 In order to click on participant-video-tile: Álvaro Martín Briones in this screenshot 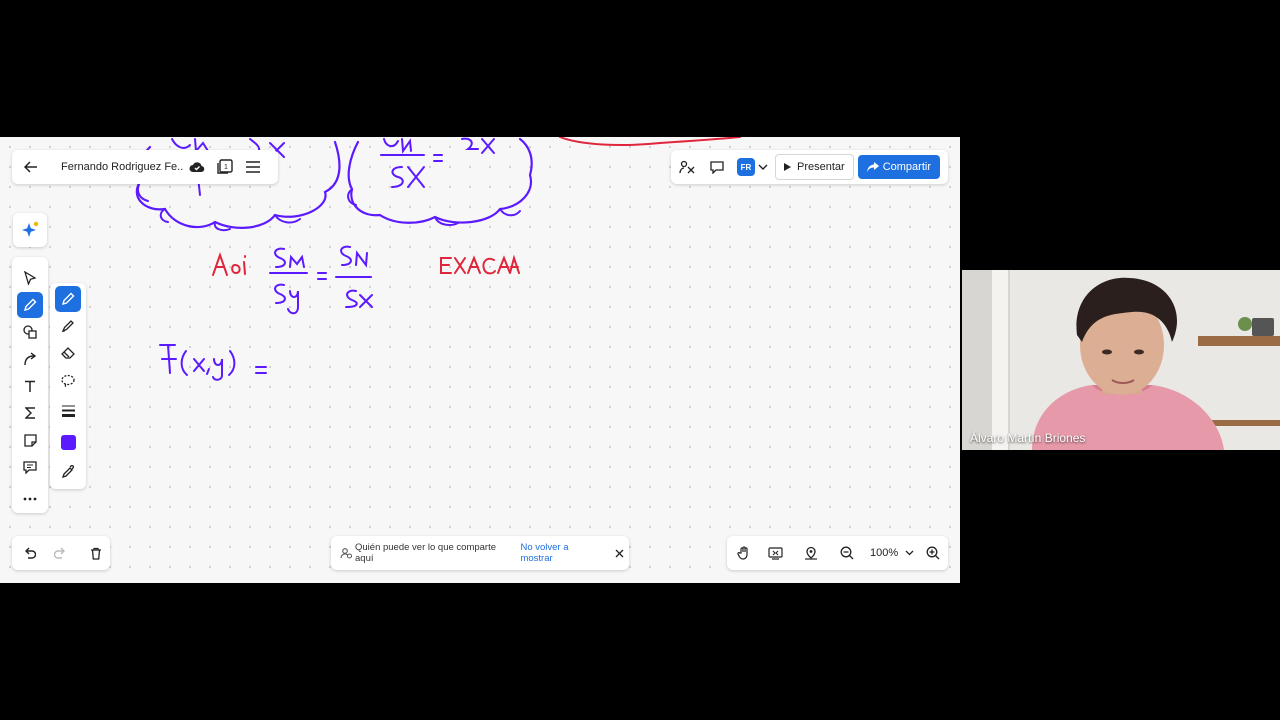, I will do `click(1121, 360)`.